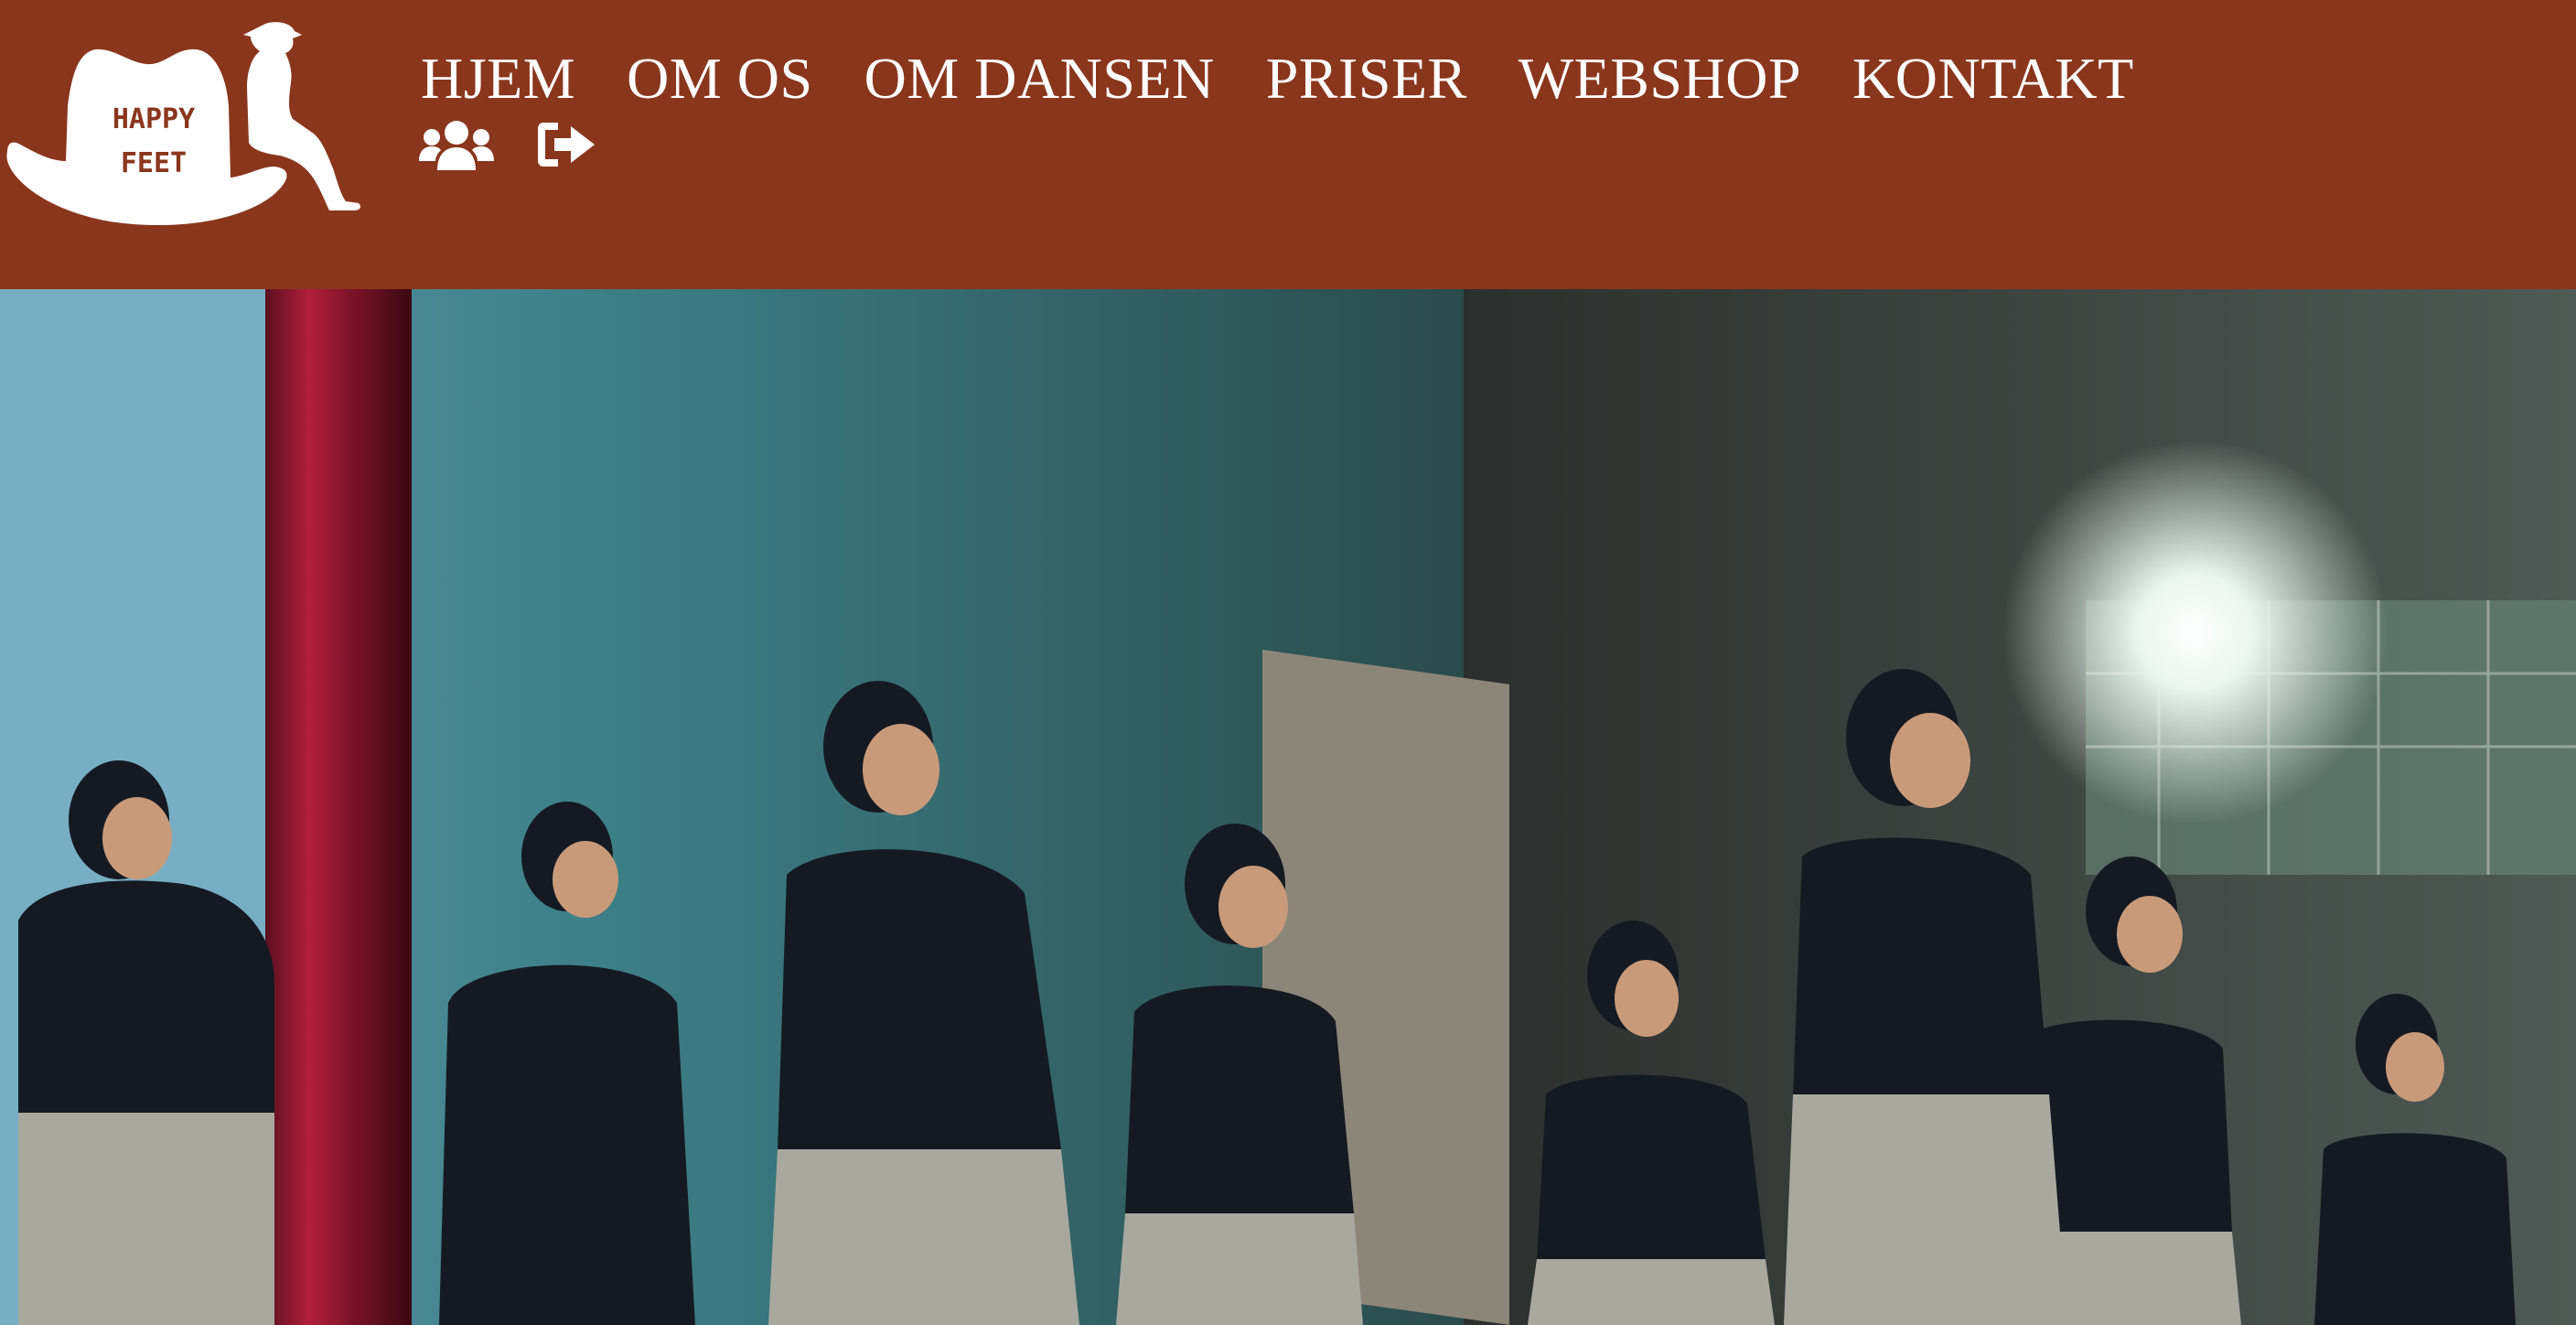 This screenshot has width=2576, height=1325. What do you see at coordinates (498, 78) in the screenshot?
I see `nav-link-hjem: HJEM` at bounding box center [498, 78].